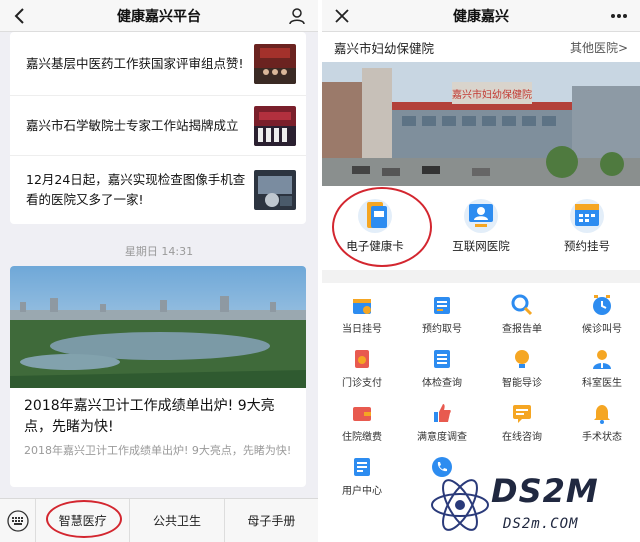 The height and width of the screenshot is (542, 640). I want to click on chevron-left-icon, so click(20, 16).